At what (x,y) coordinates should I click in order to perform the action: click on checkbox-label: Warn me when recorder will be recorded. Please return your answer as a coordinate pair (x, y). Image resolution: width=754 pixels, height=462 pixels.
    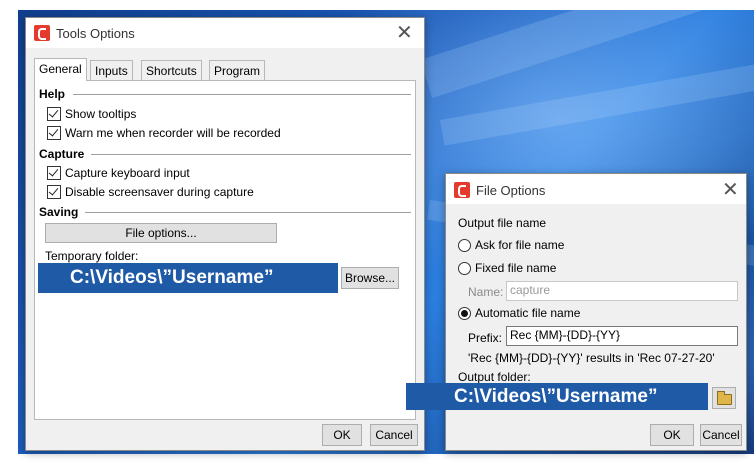
    Looking at the image, I should click on (173, 133).